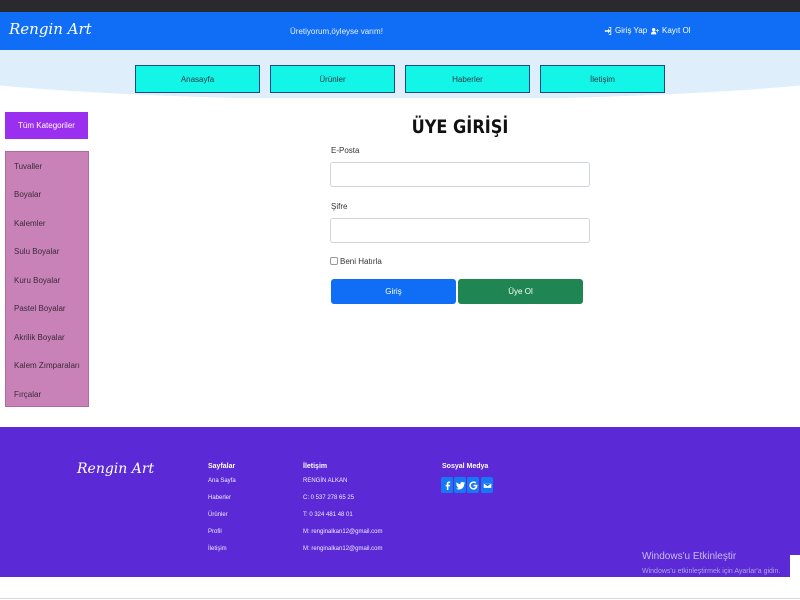 This screenshot has height=600, width=800. What do you see at coordinates (217, 549) in the screenshot?
I see `footer-link: İletişim` at bounding box center [217, 549].